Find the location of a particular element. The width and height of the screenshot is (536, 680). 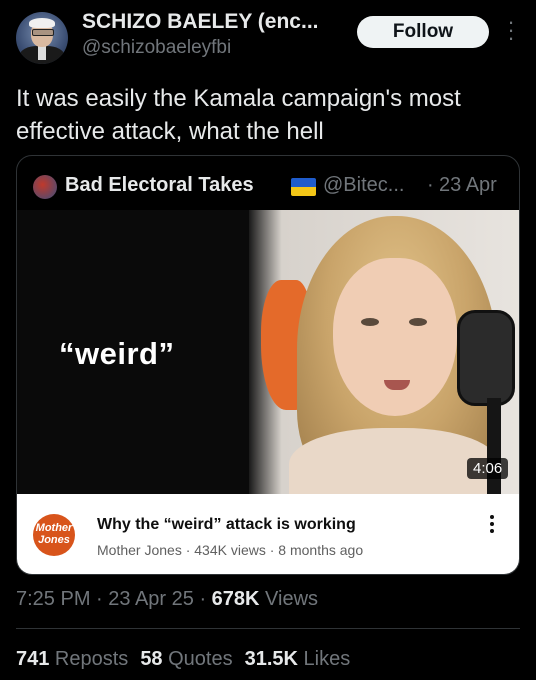

left-eye is located at coordinates (370, 322).